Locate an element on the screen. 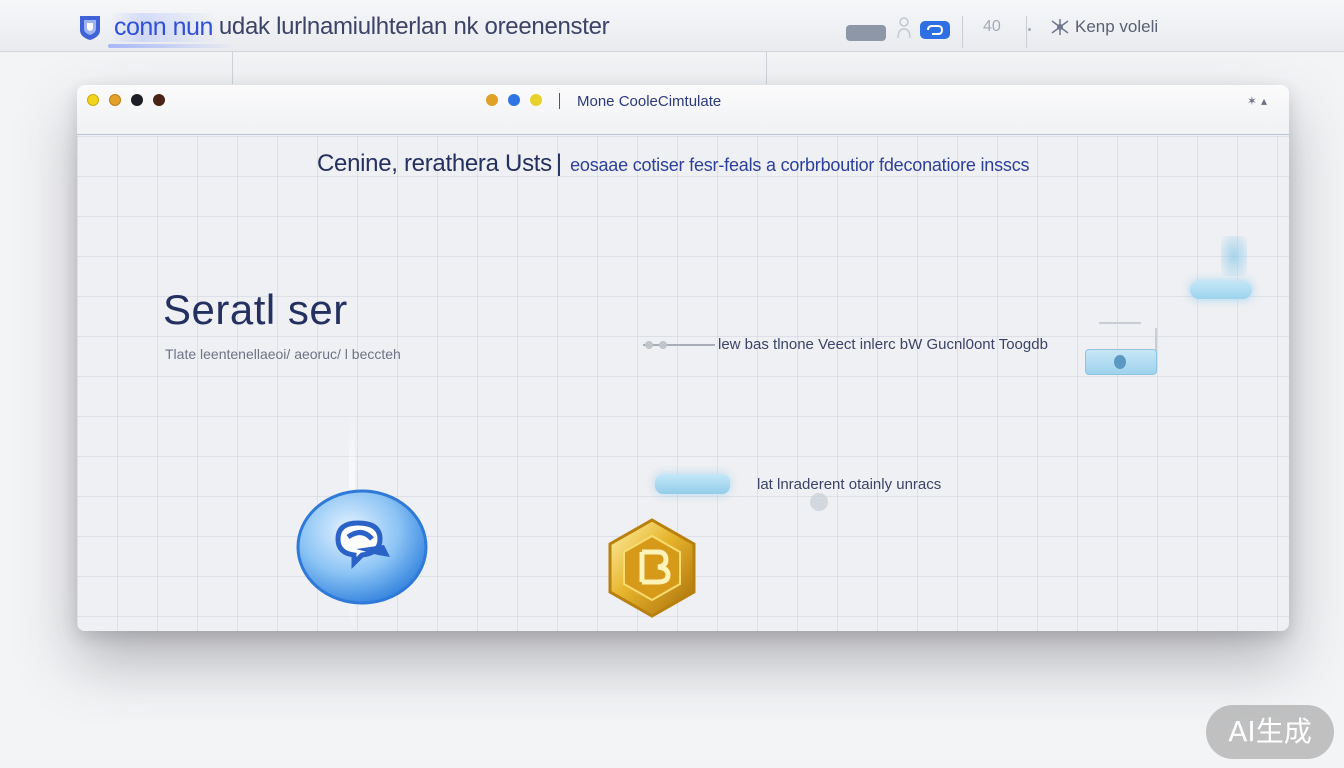  window-title: Mone CooleCimtulate is located at coordinates (649, 101).